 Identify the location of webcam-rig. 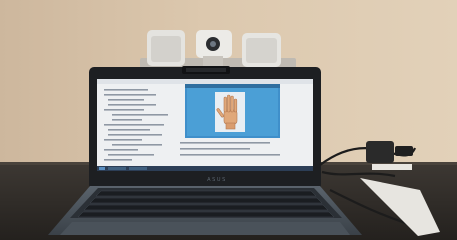
(218, 50).